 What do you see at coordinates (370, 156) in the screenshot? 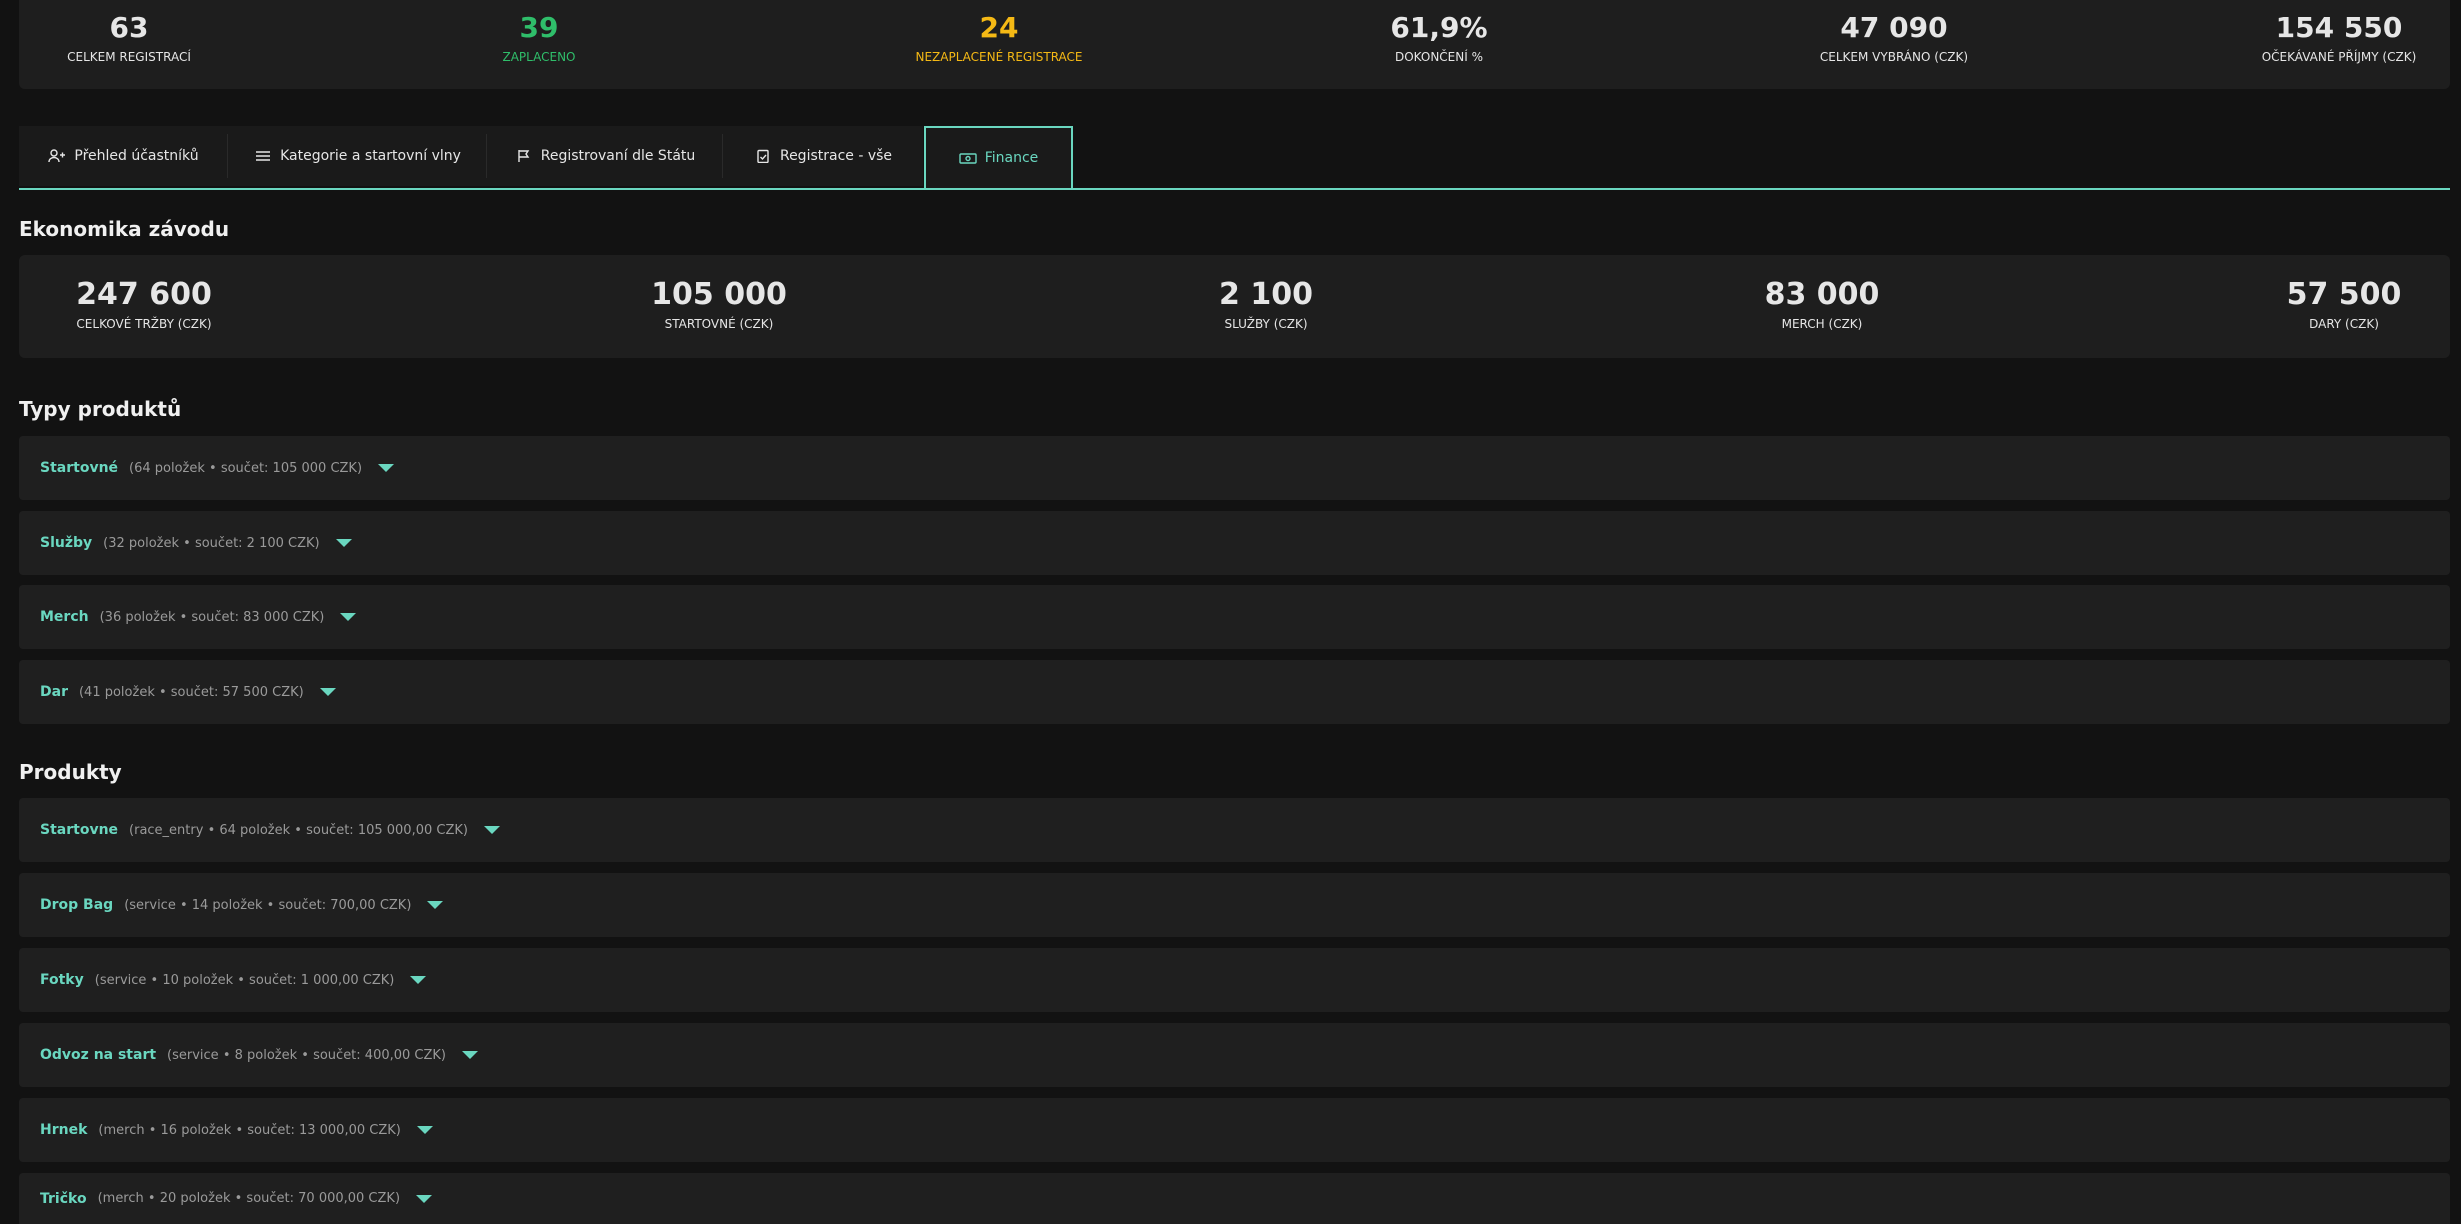
I see `tab-label: Kategorie a startovní vlny` at bounding box center [370, 156].